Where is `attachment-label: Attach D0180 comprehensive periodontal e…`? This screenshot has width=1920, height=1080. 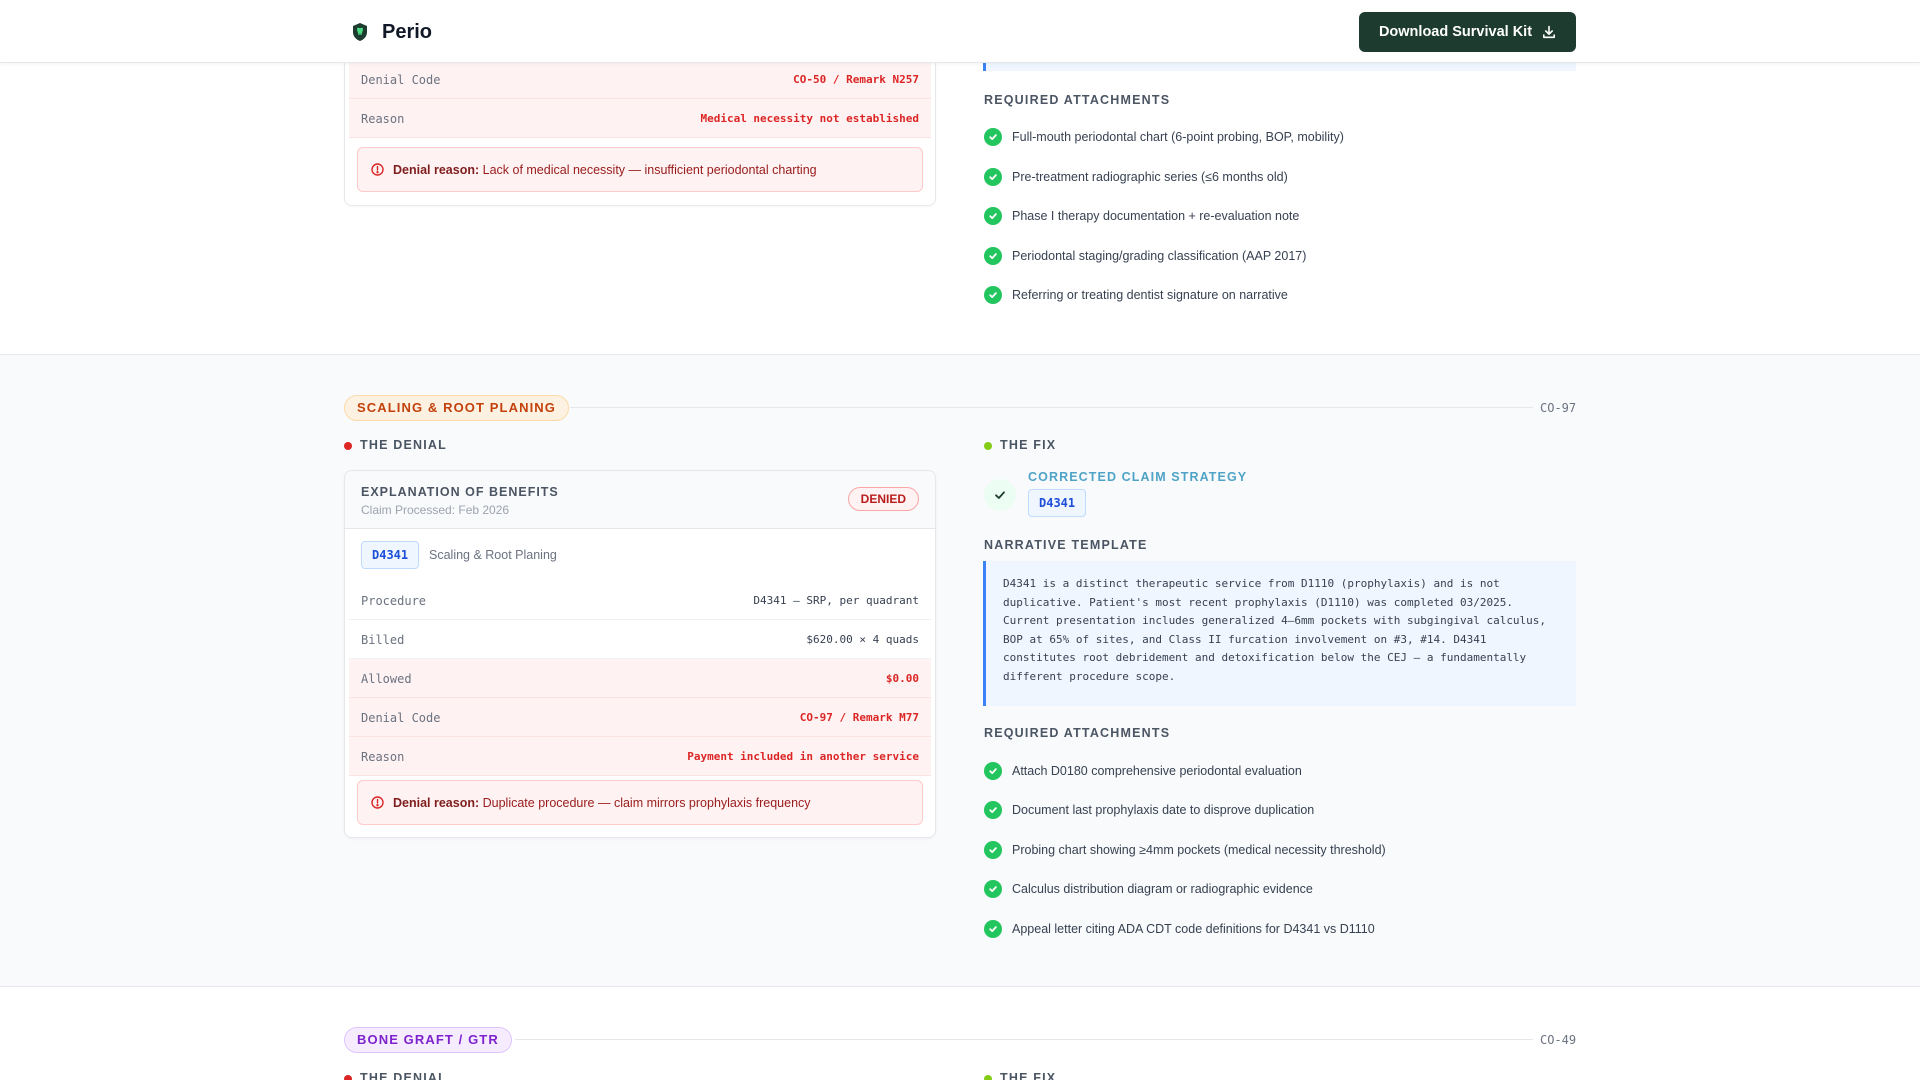
attachment-label: Attach D0180 comprehensive periodontal e… is located at coordinates (1157, 771).